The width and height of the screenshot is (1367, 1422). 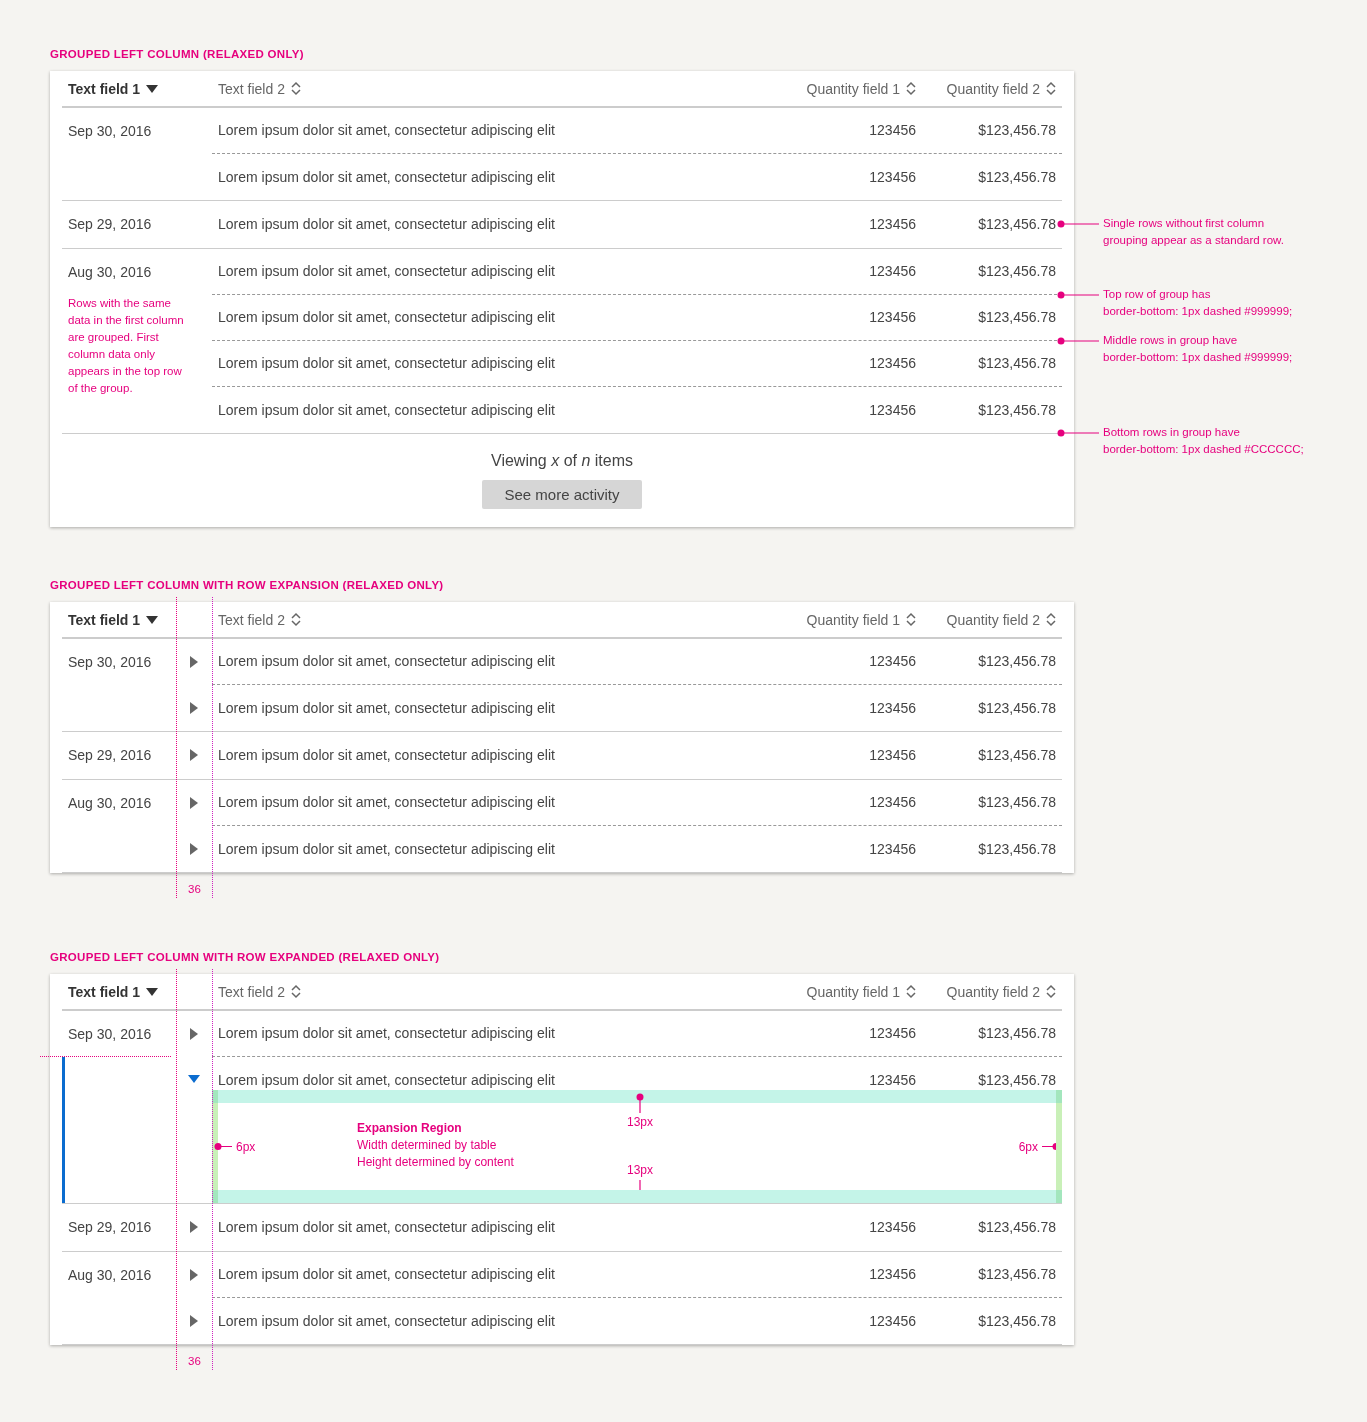 What do you see at coordinates (194, 1079) in the screenshot?
I see `caret-down-icon` at bounding box center [194, 1079].